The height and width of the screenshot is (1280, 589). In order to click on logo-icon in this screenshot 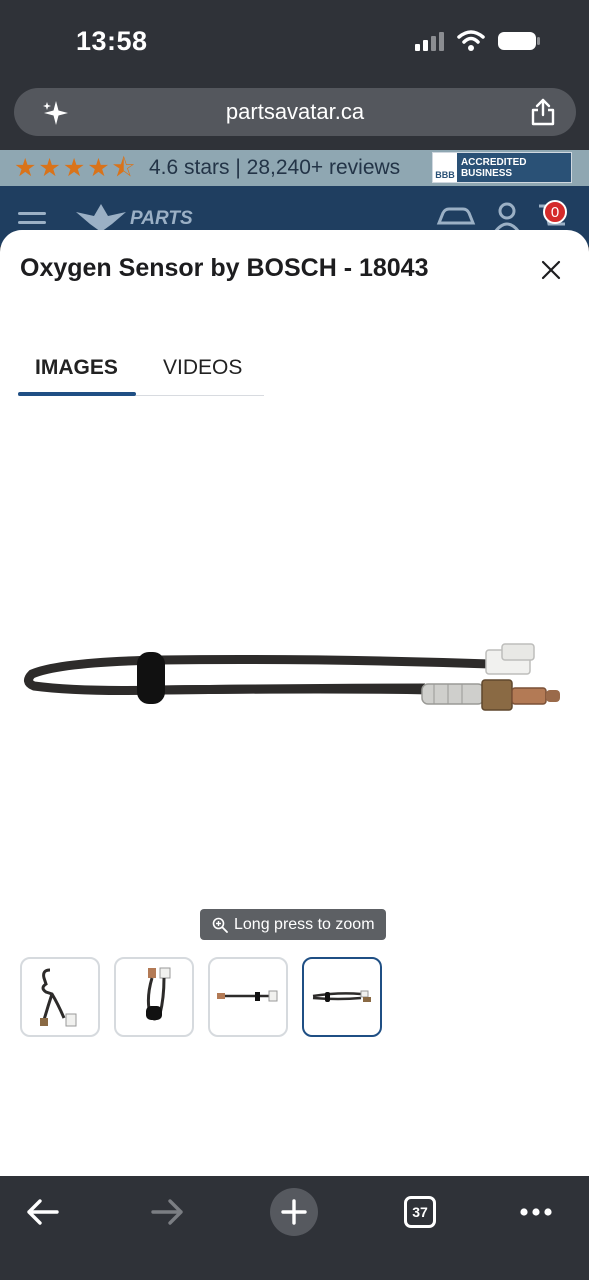, I will do `click(101, 216)`.